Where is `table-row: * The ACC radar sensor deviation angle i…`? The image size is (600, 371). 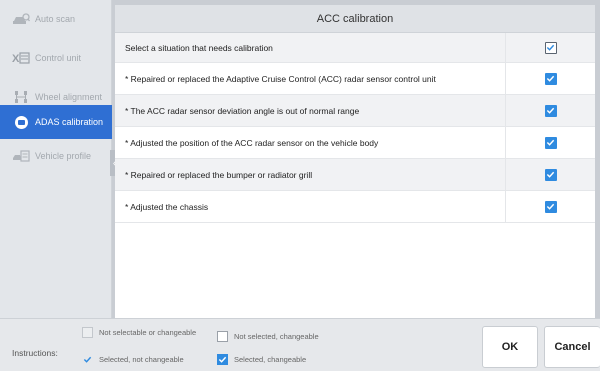 table-row: * The ACC radar sensor deviation angle i… is located at coordinates (355, 111).